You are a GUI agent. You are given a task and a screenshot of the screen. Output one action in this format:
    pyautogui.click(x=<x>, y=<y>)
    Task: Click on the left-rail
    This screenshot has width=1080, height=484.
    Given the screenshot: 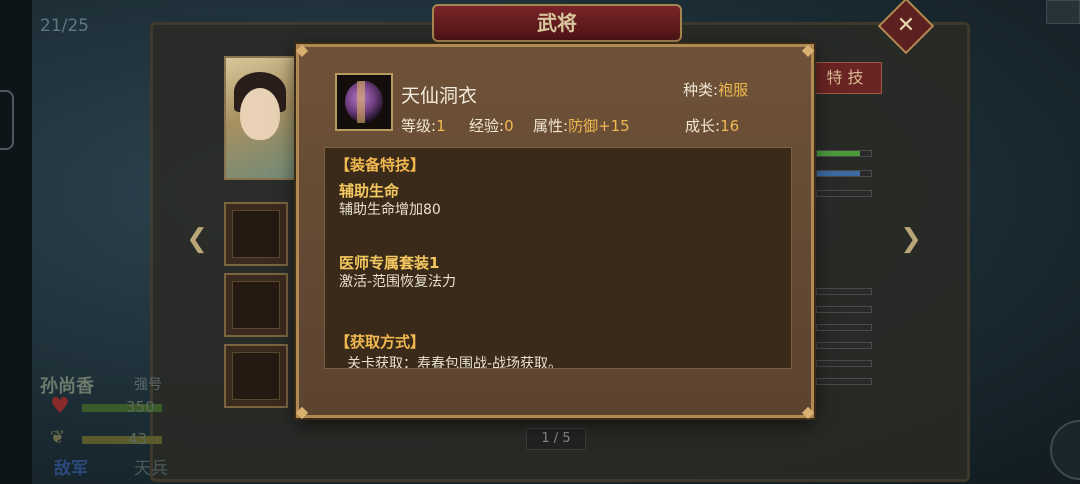 What is the action you would take?
    pyautogui.click(x=16, y=242)
    